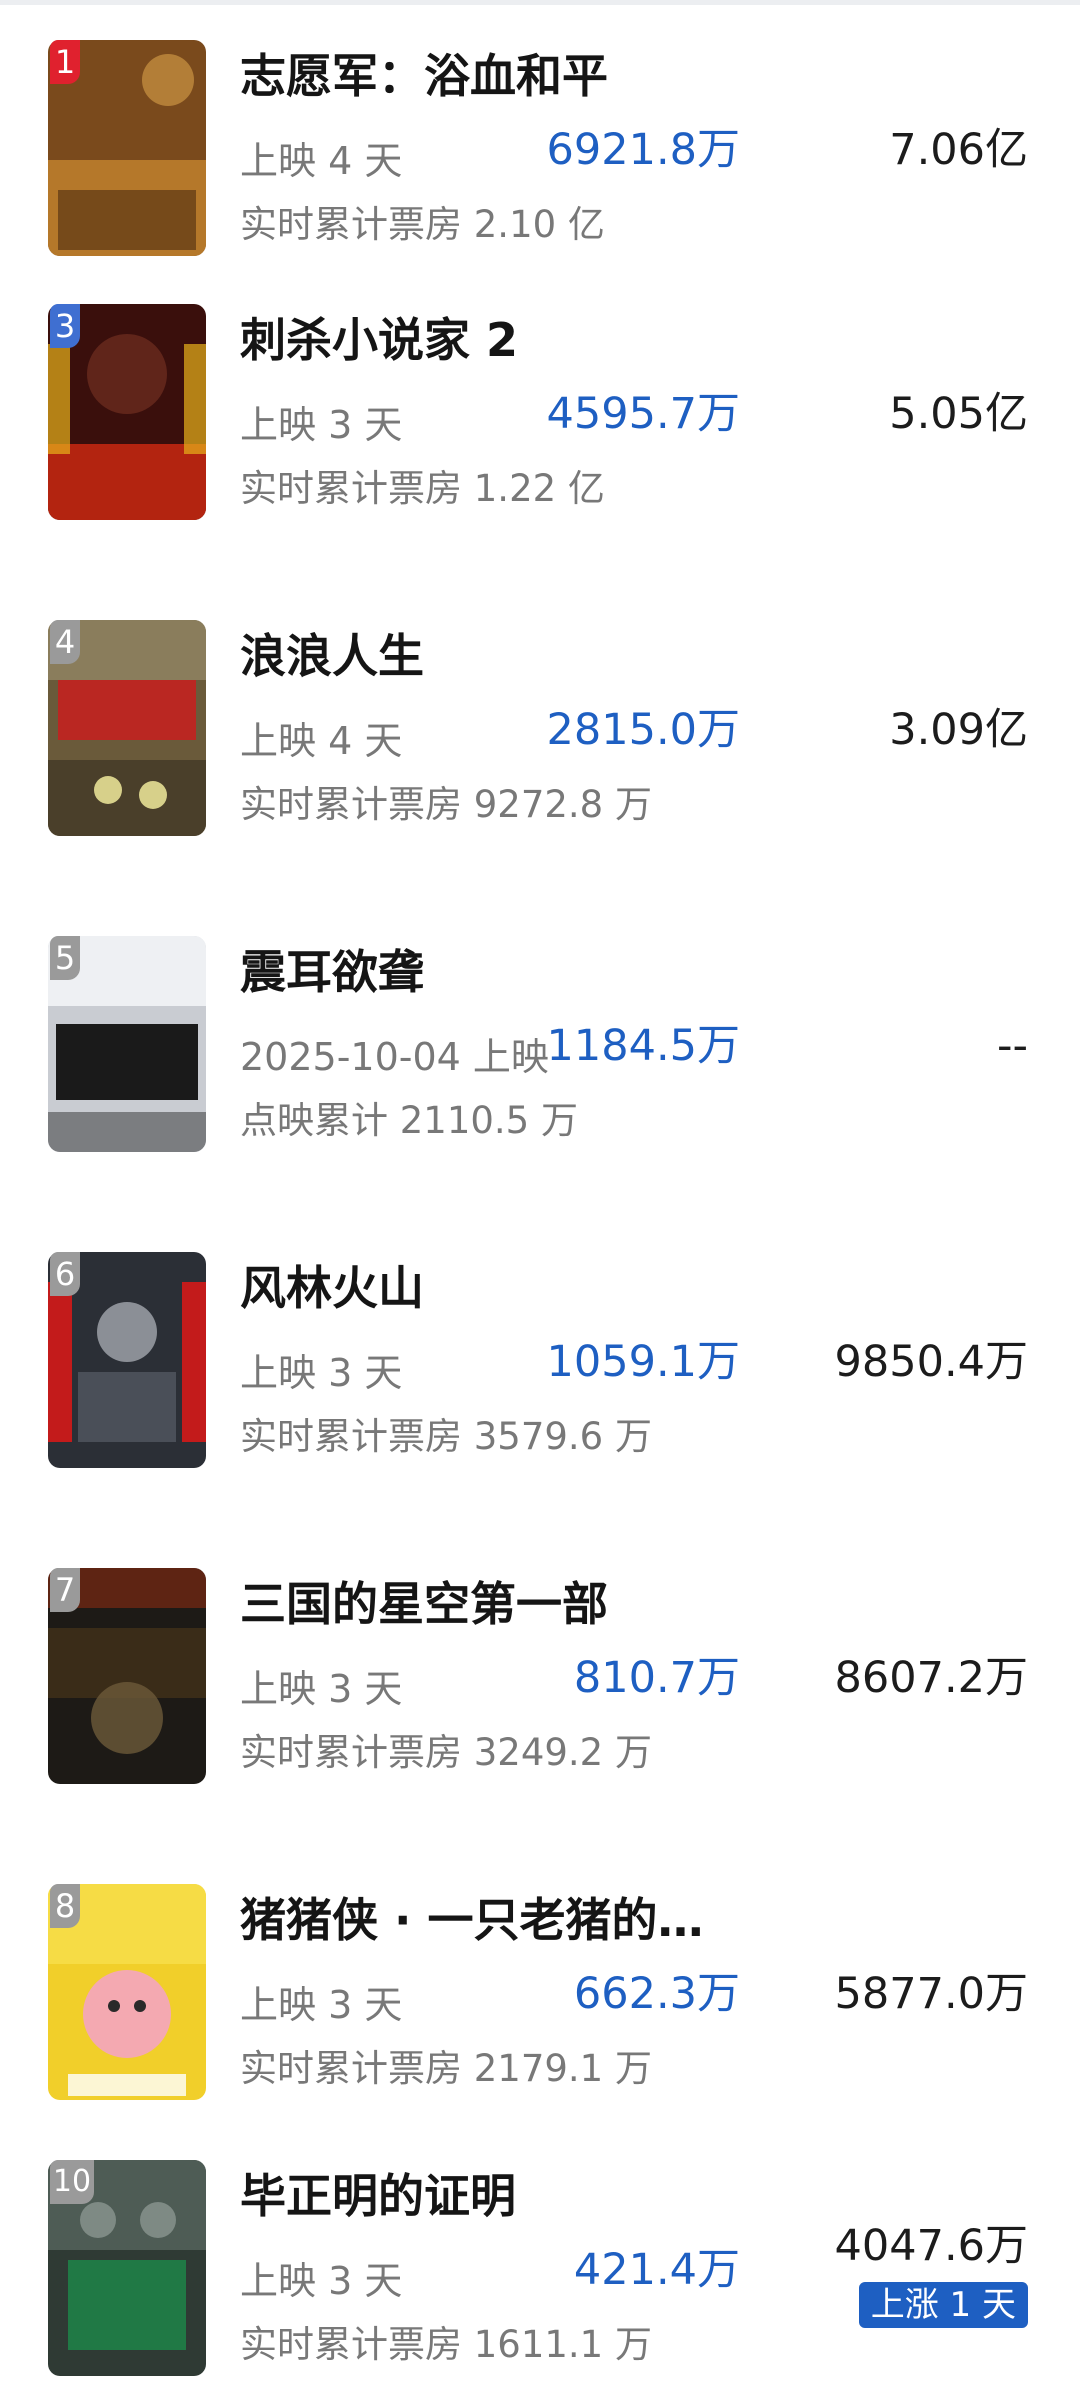  What do you see at coordinates (65, 958) in the screenshot?
I see `rank-badge: 5` at bounding box center [65, 958].